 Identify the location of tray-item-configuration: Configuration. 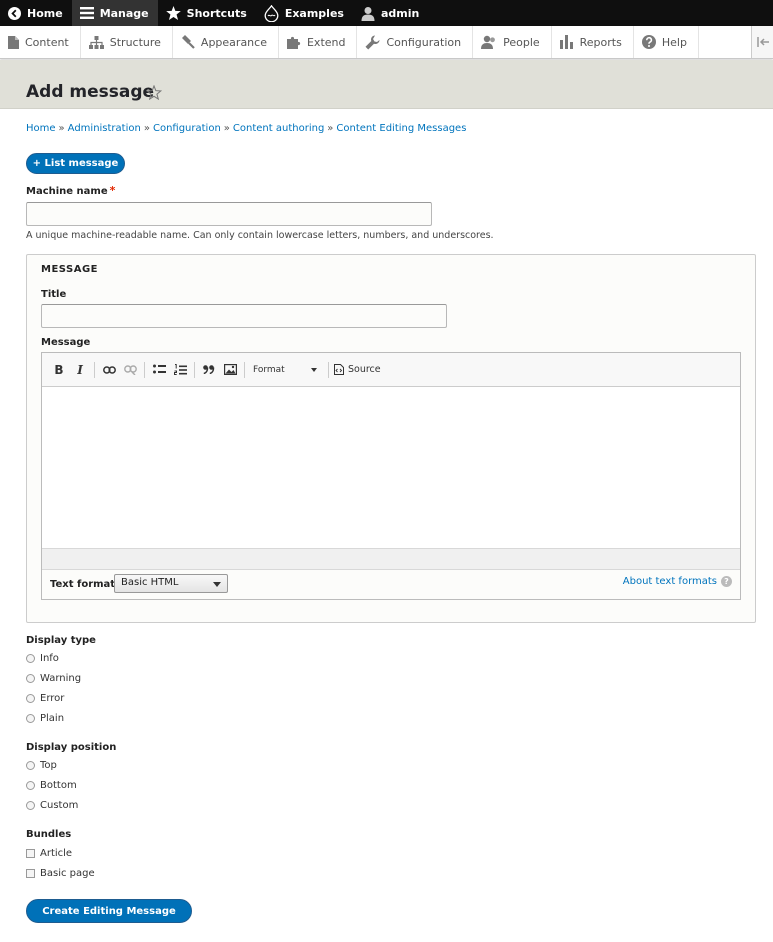
(415, 42).